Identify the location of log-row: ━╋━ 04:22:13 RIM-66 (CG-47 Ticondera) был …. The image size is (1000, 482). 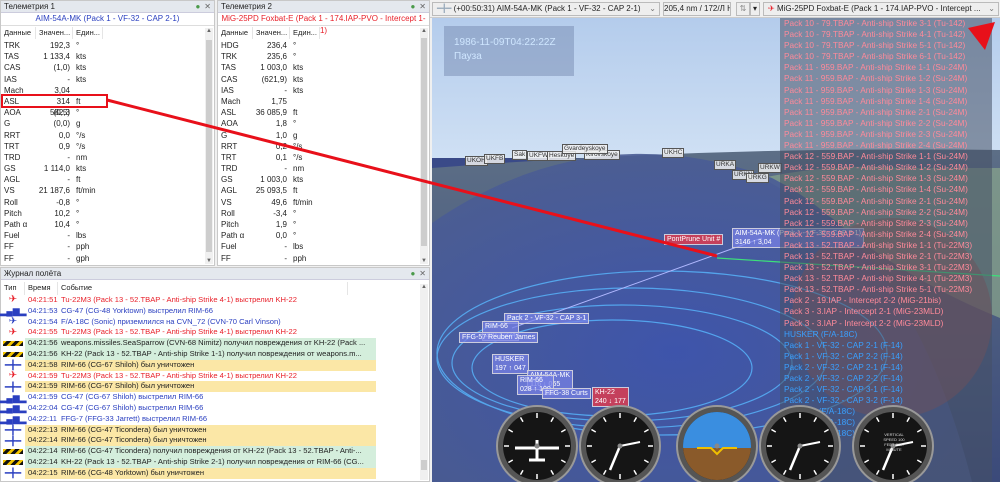
(215, 430).